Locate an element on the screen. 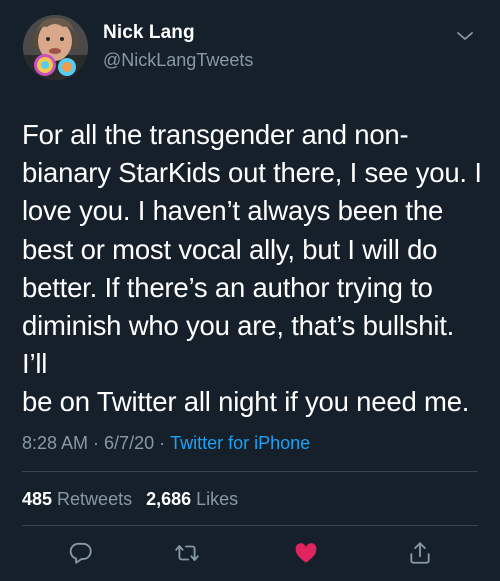 This screenshot has height=581, width=500. avatar is located at coordinates (55, 47).